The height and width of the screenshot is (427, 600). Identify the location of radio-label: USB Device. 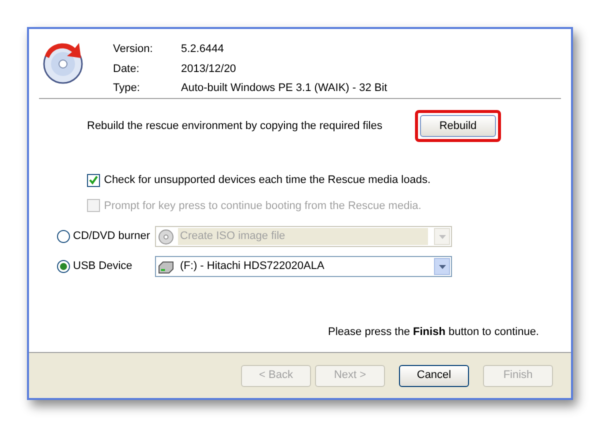
(103, 266).